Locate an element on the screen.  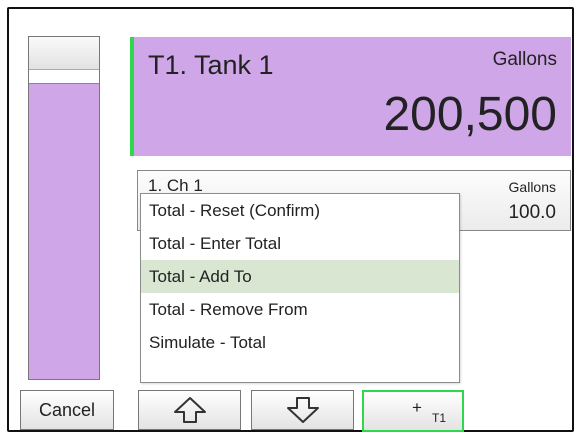
channel-unit: Gallons is located at coordinates (532, 187).